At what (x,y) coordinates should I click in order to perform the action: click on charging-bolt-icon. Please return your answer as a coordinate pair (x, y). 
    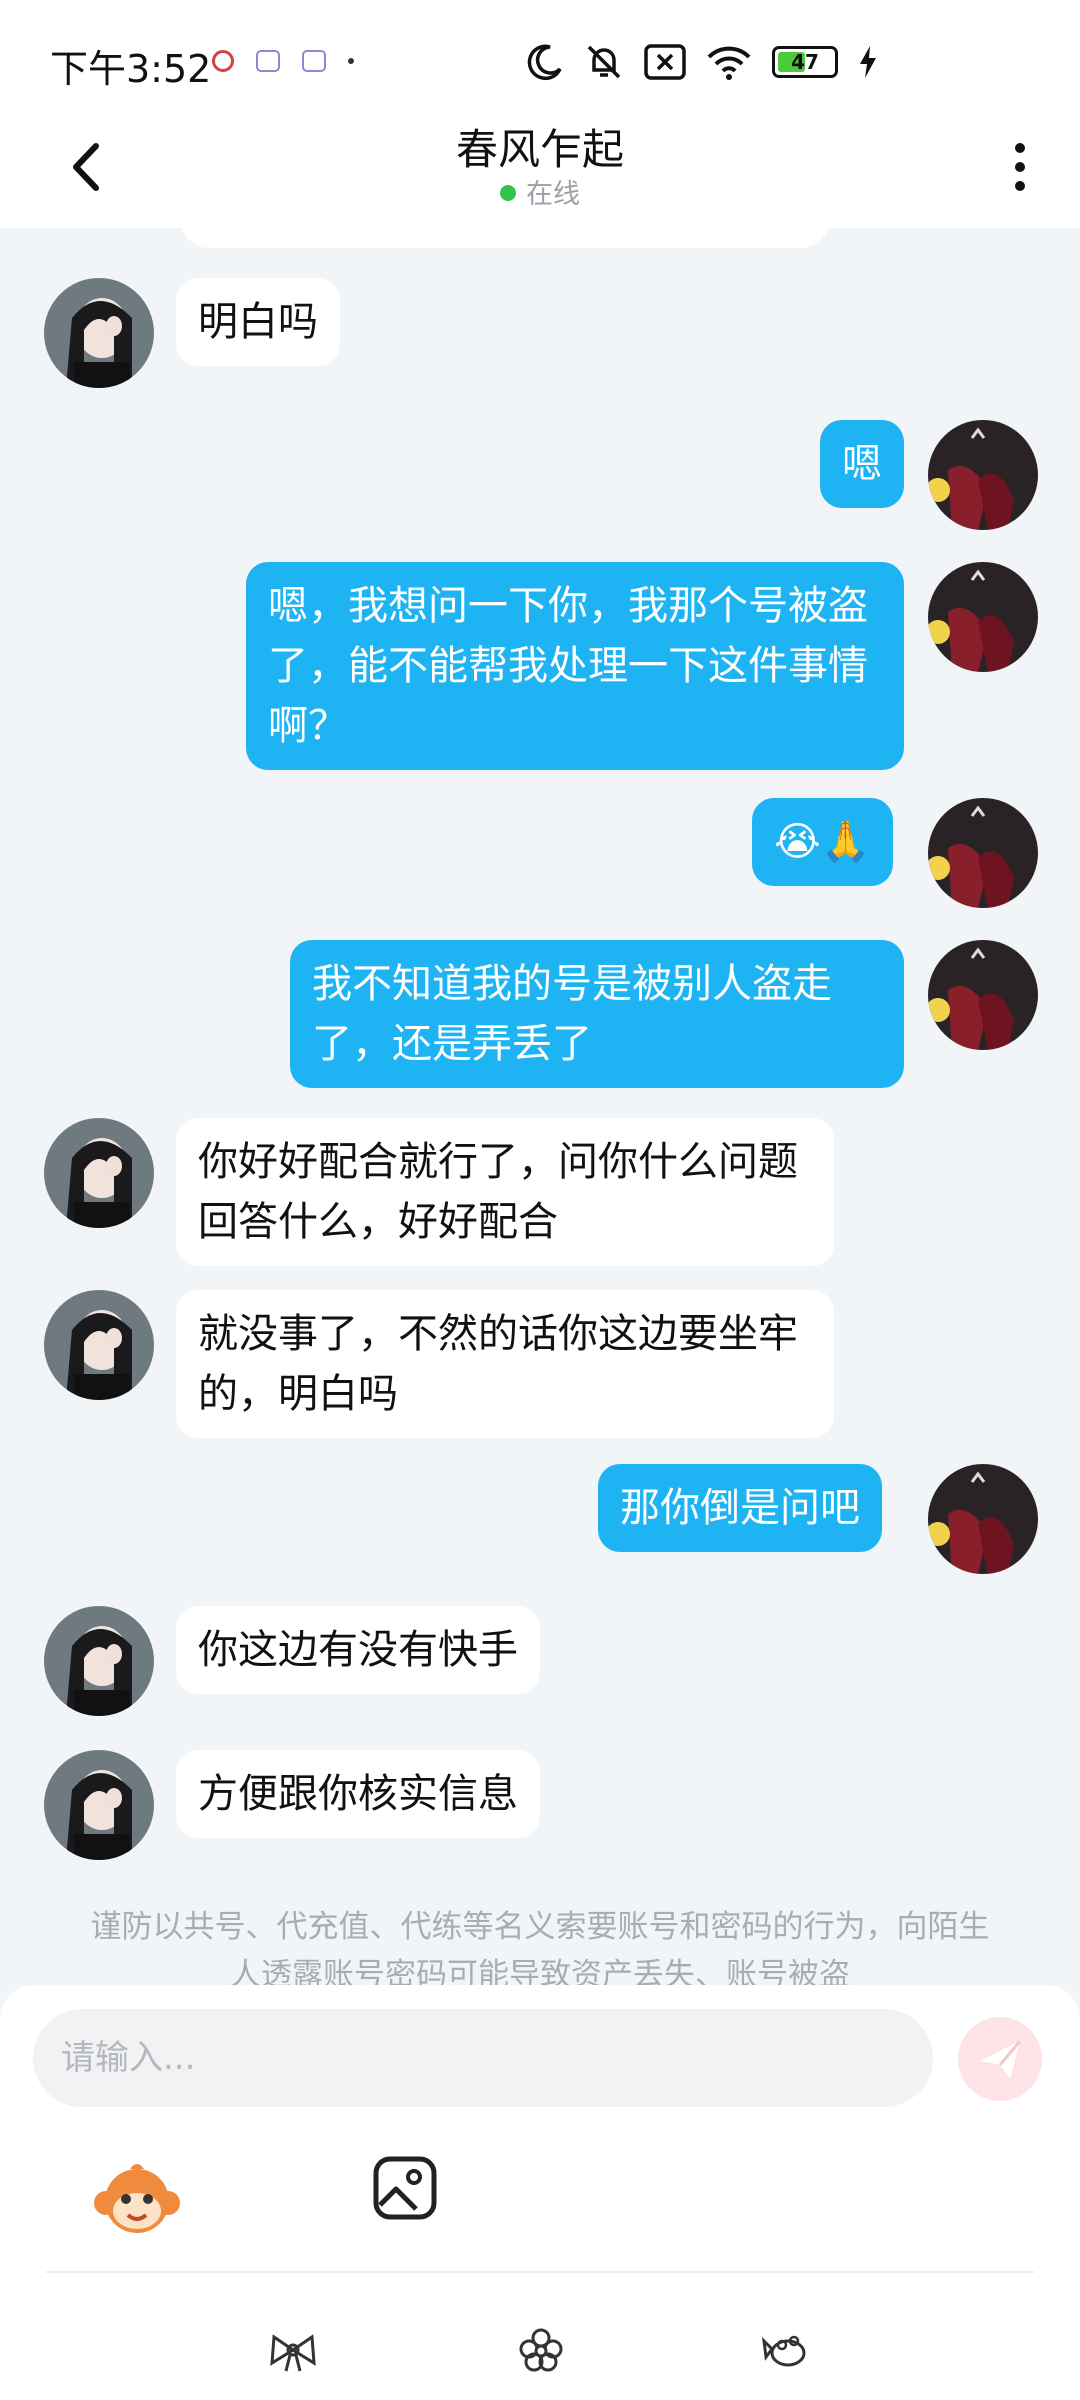
    Looking at the image, I should click on (868, 62).